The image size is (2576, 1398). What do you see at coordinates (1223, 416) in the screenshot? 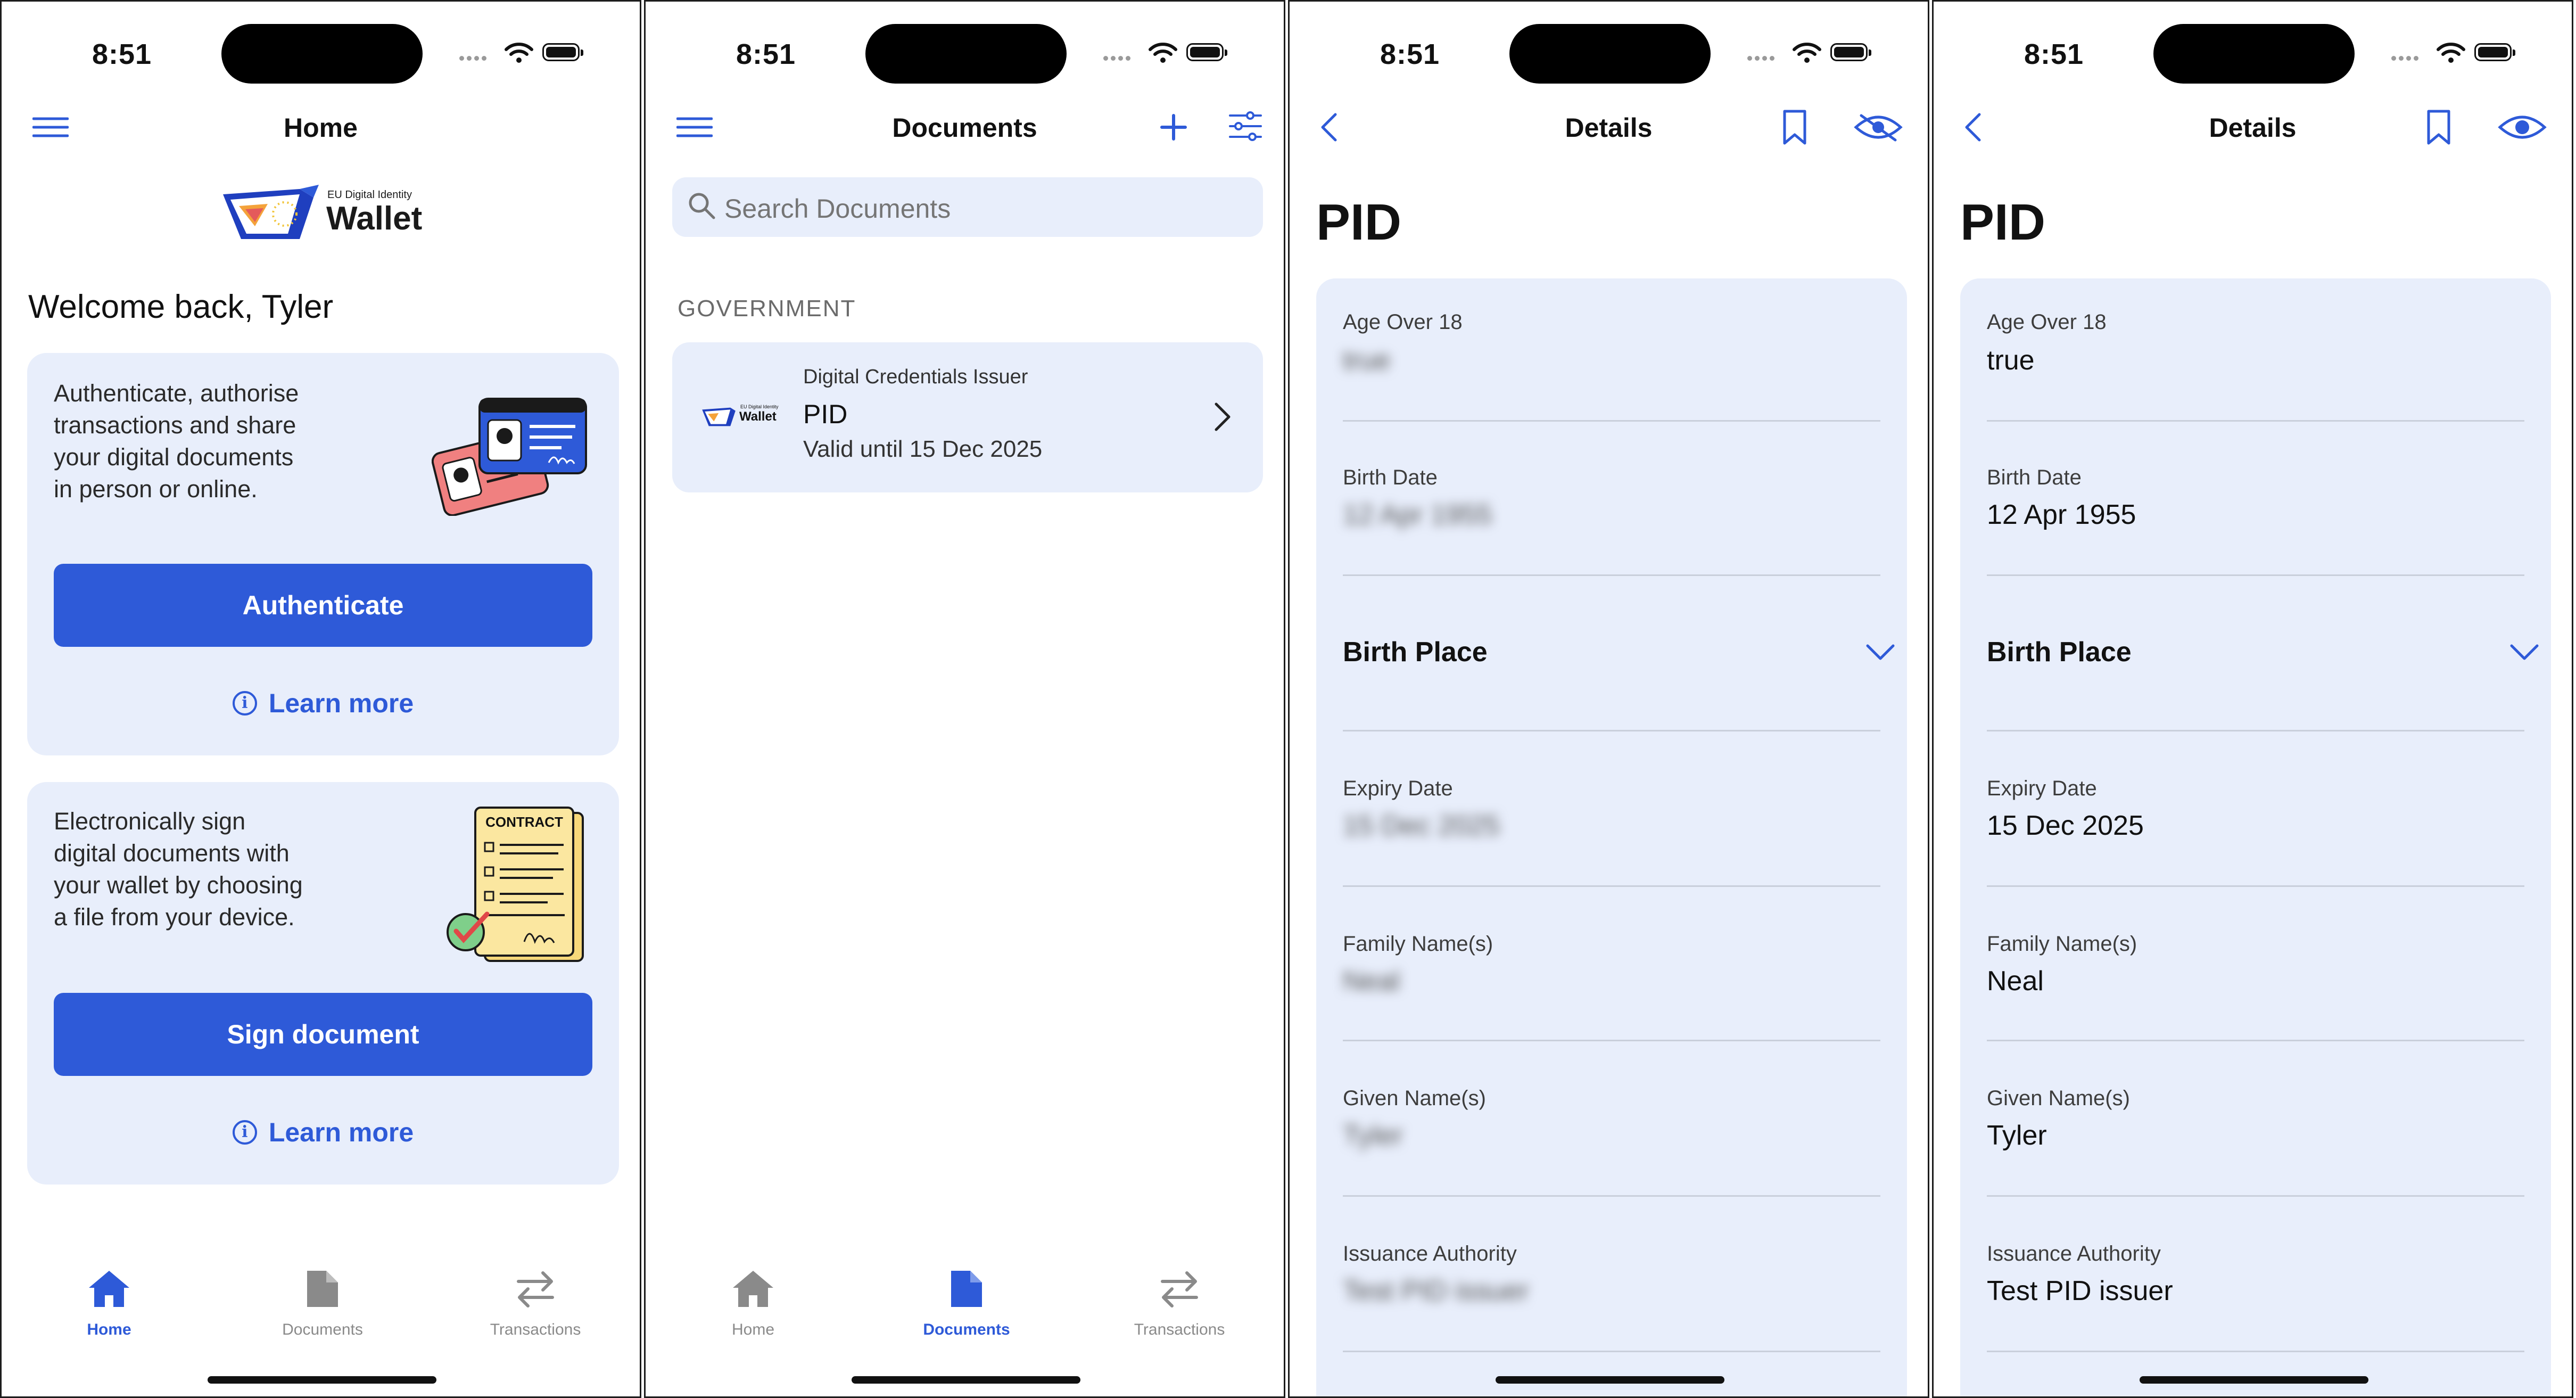
I see `chevron-right-icon` at bounding box center [1223, 416].